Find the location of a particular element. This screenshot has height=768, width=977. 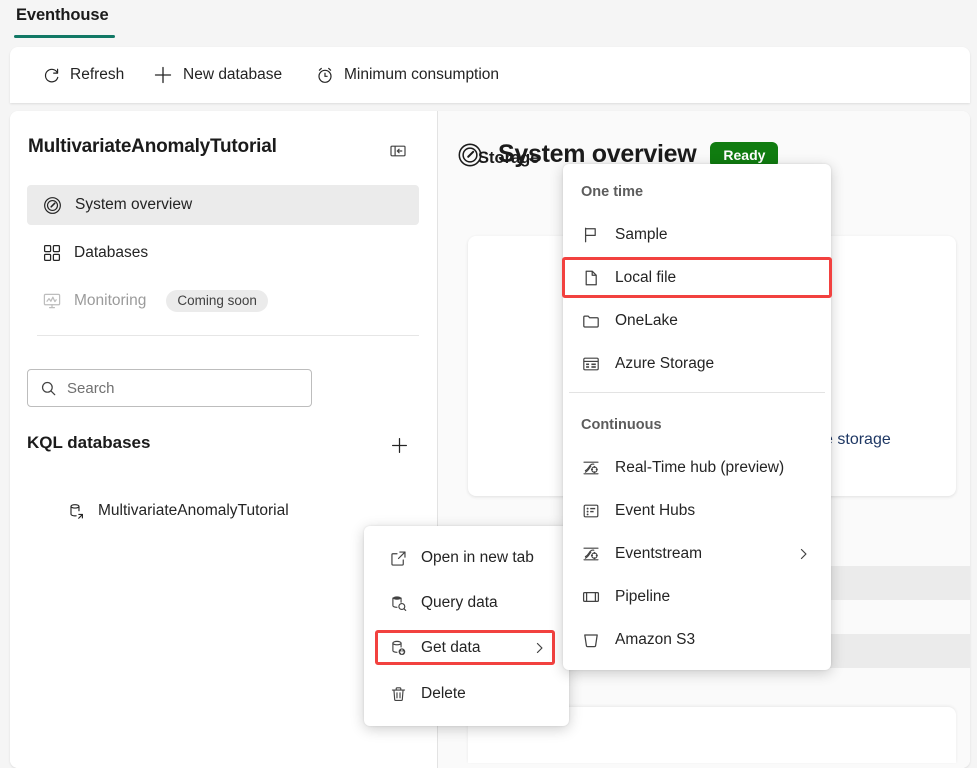

refresh-icon is located at coordinates (51, 75).